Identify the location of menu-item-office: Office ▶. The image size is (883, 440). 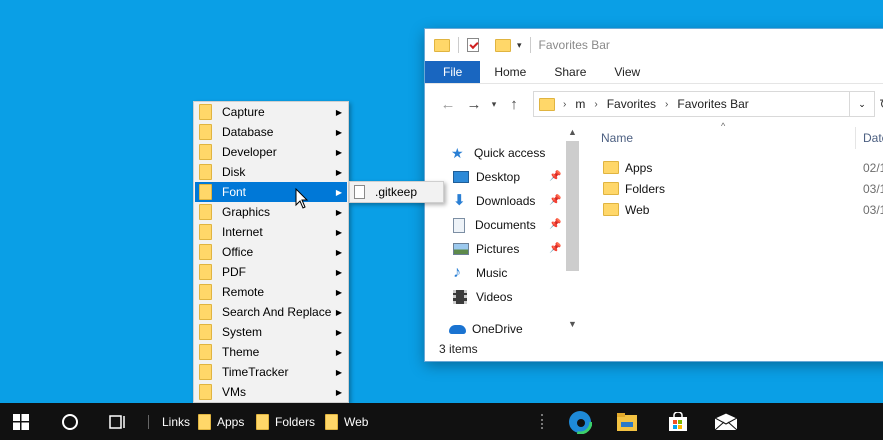
(271, 252).